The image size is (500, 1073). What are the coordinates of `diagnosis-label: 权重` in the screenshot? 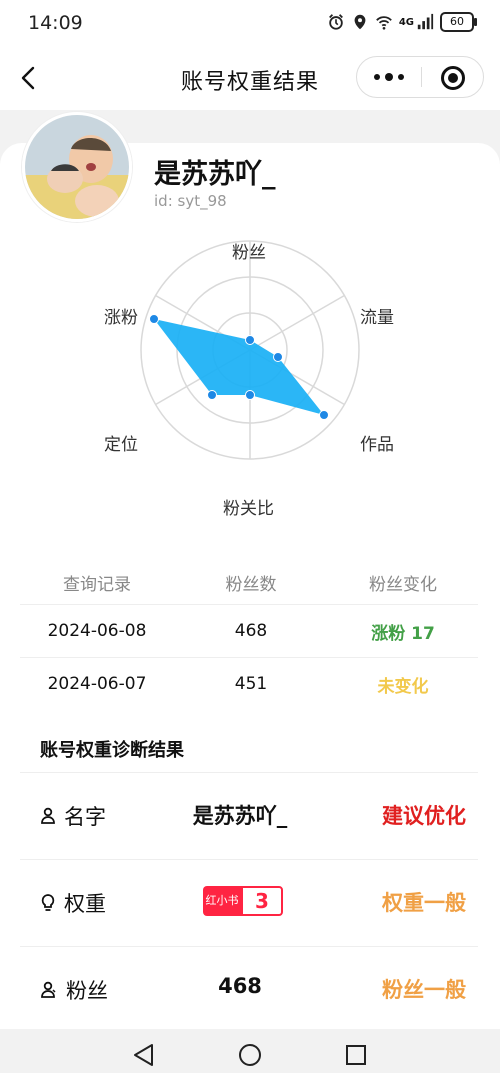 It's located at (73, 903).